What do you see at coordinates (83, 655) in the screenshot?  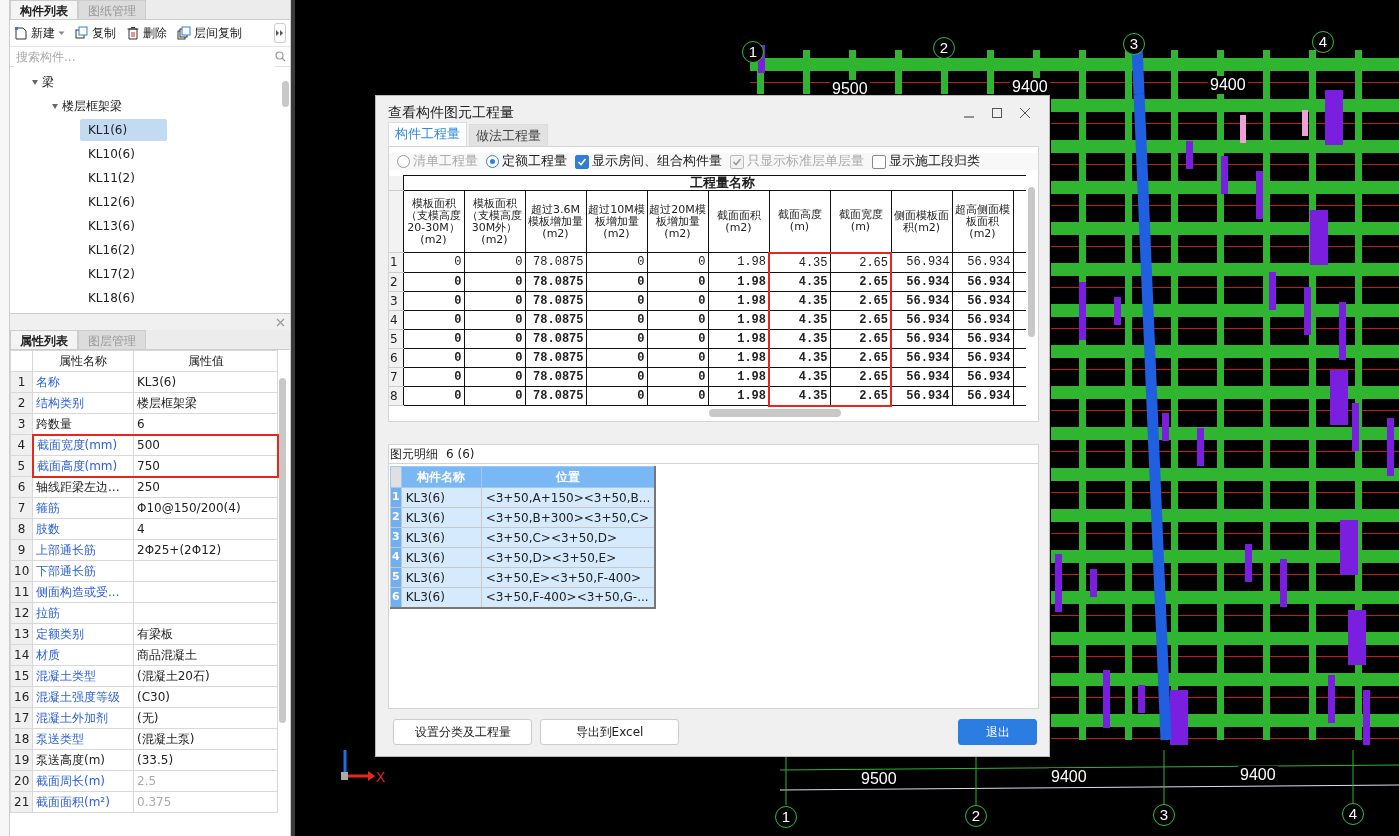 I see `property-name: 材质` at bounding box center [83, 655].